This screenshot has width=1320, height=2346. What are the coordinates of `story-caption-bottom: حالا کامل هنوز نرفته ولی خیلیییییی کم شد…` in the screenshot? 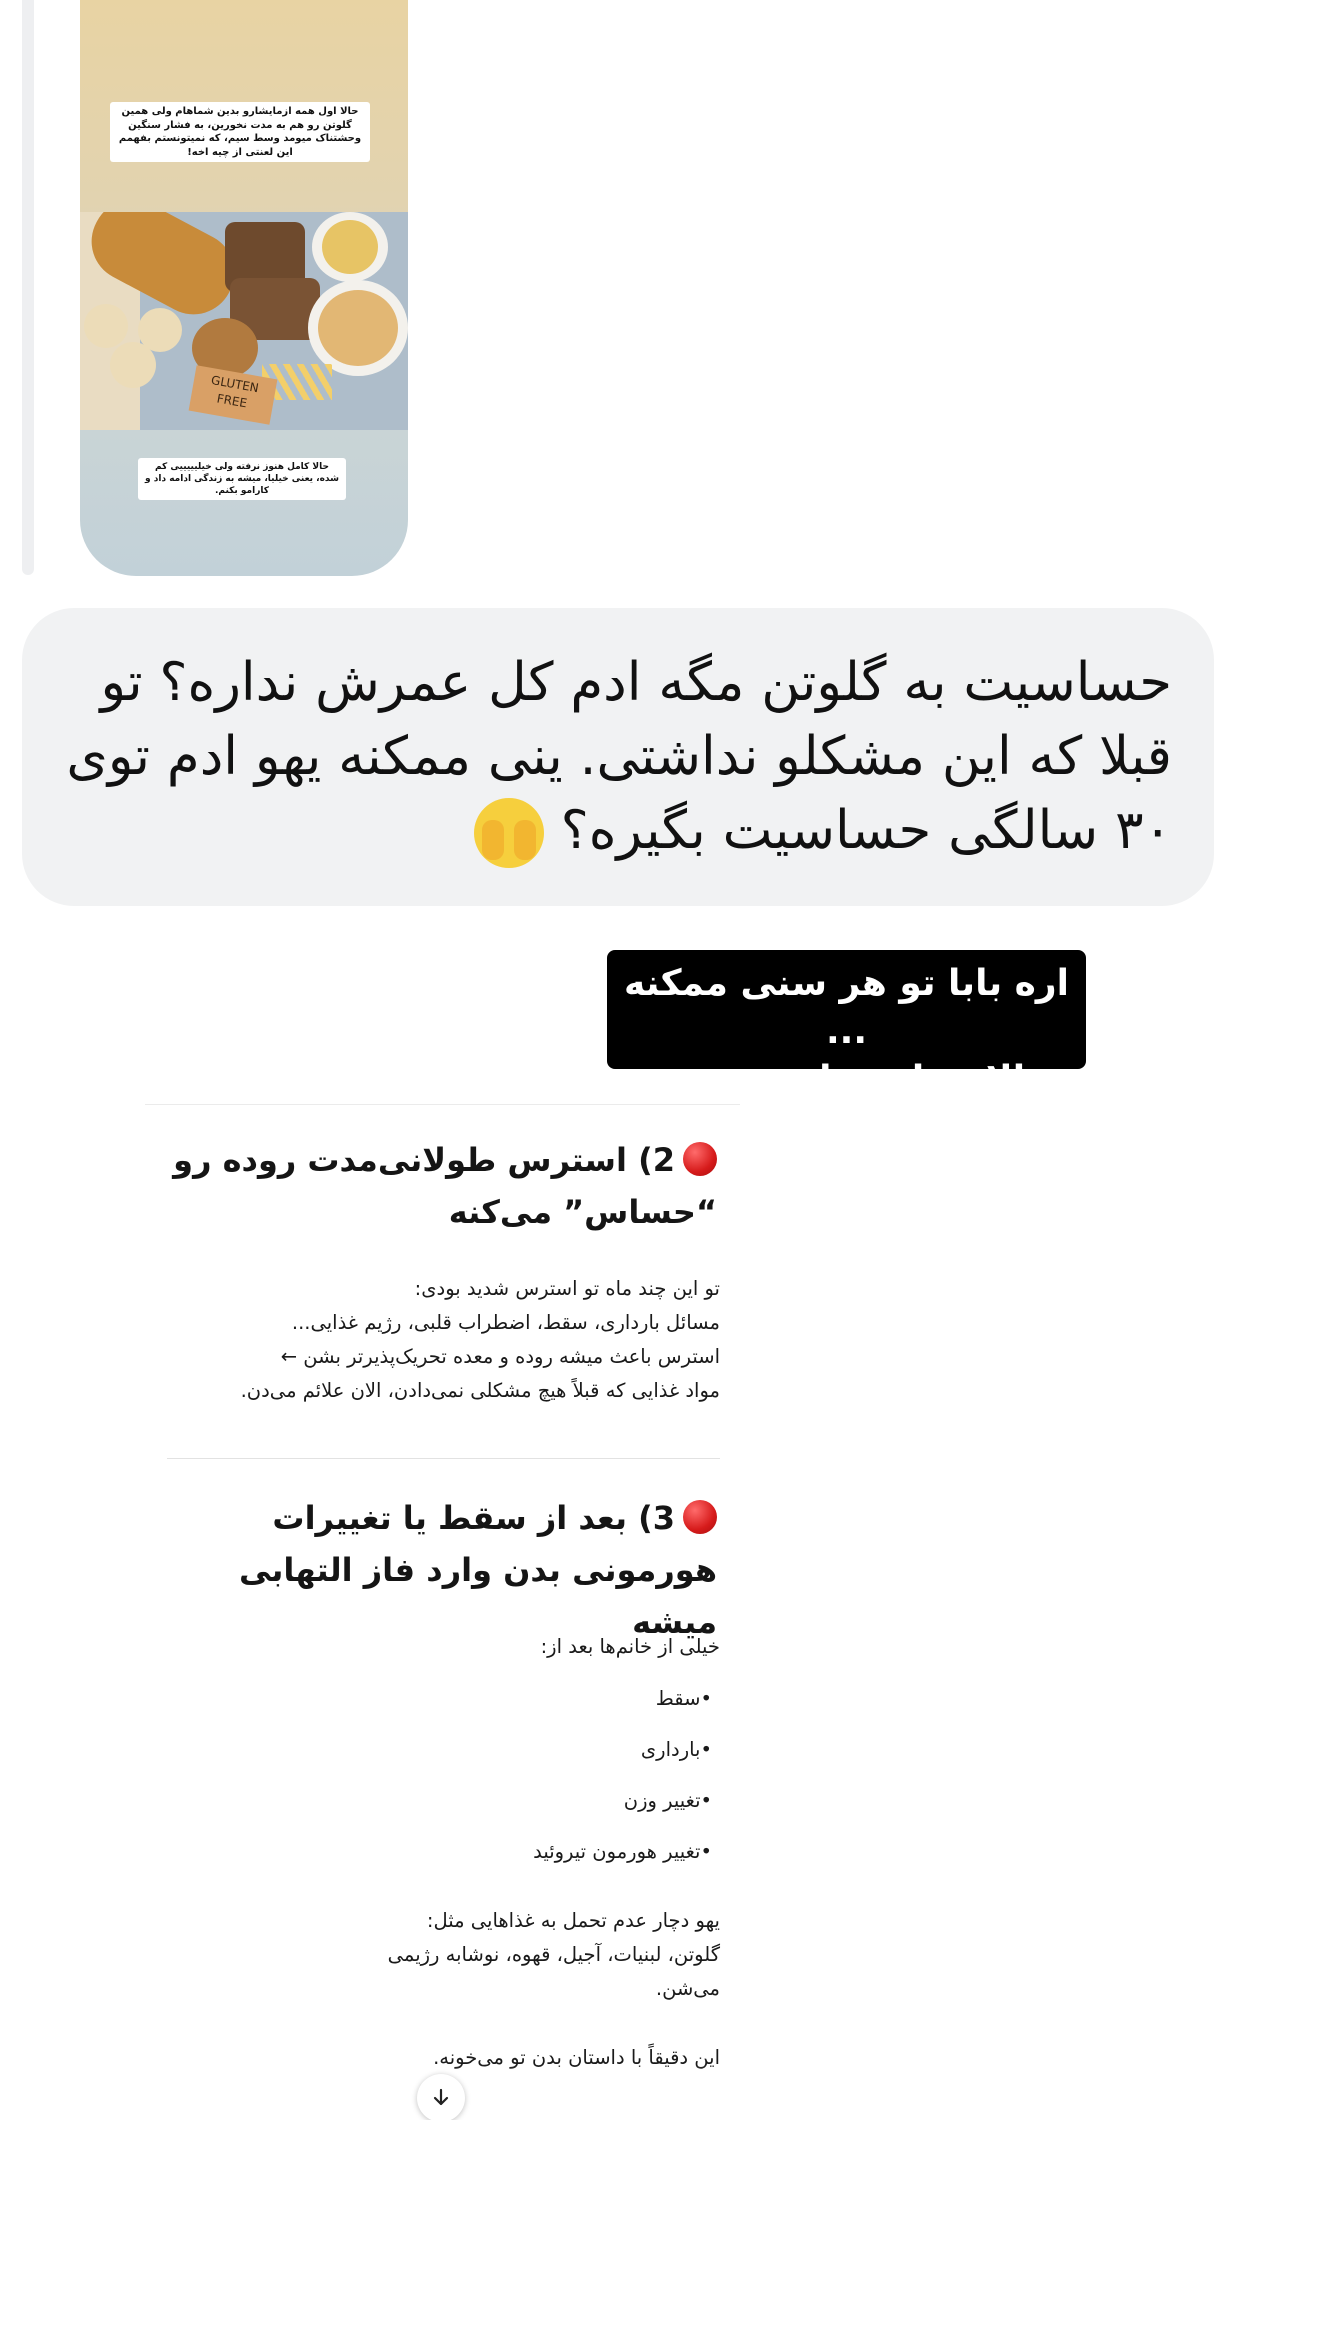 It's located at (242, 479).